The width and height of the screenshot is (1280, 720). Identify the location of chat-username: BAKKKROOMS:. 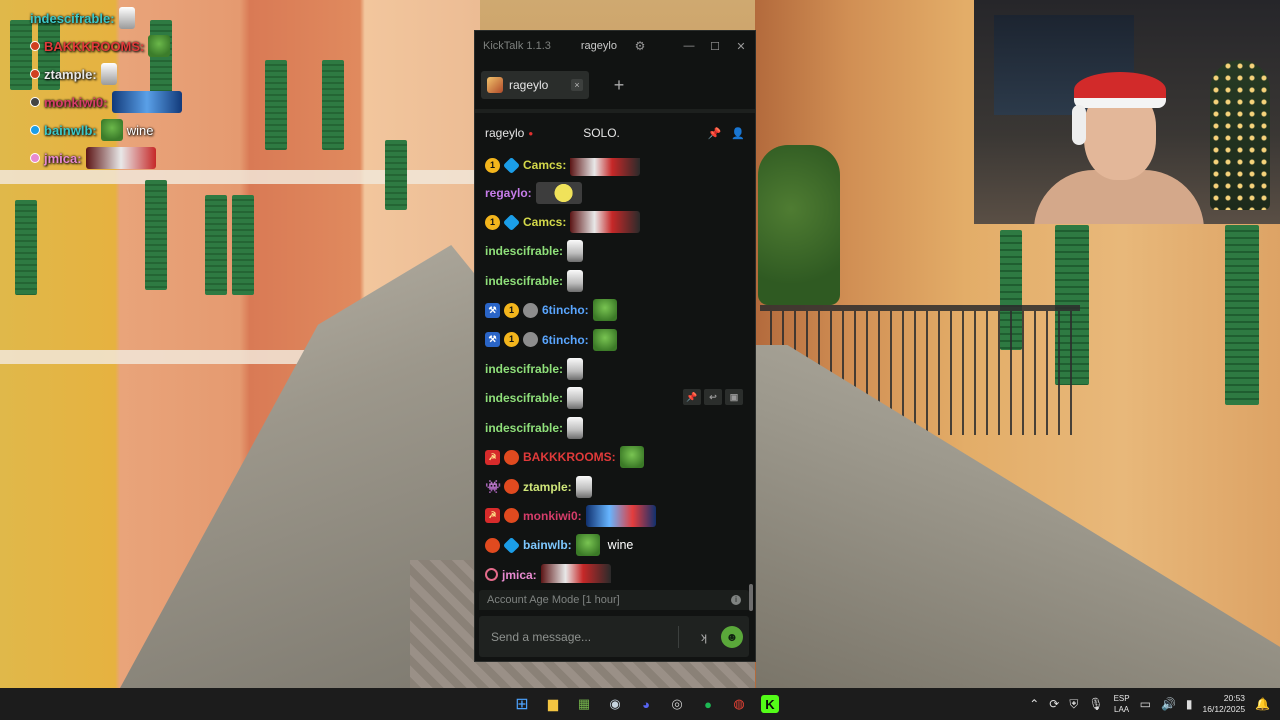
(569, 457).